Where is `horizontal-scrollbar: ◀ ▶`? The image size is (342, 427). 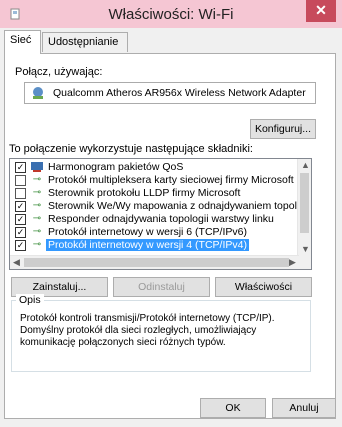
horizontal-scrollbar: ◀ ▶ is located at coordinates (154, 262).